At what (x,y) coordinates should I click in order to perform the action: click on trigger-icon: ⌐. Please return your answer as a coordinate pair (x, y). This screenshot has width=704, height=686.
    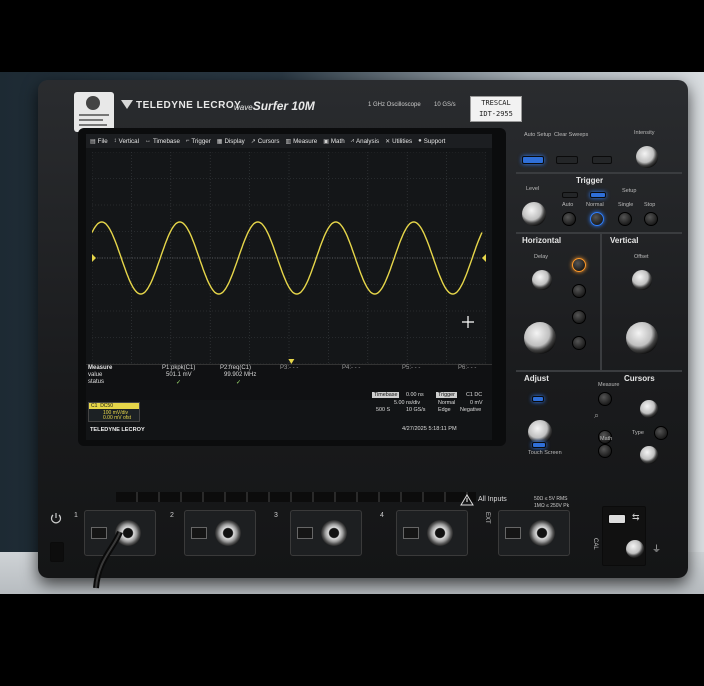
    Looking at the image, I should click on (187, 141).